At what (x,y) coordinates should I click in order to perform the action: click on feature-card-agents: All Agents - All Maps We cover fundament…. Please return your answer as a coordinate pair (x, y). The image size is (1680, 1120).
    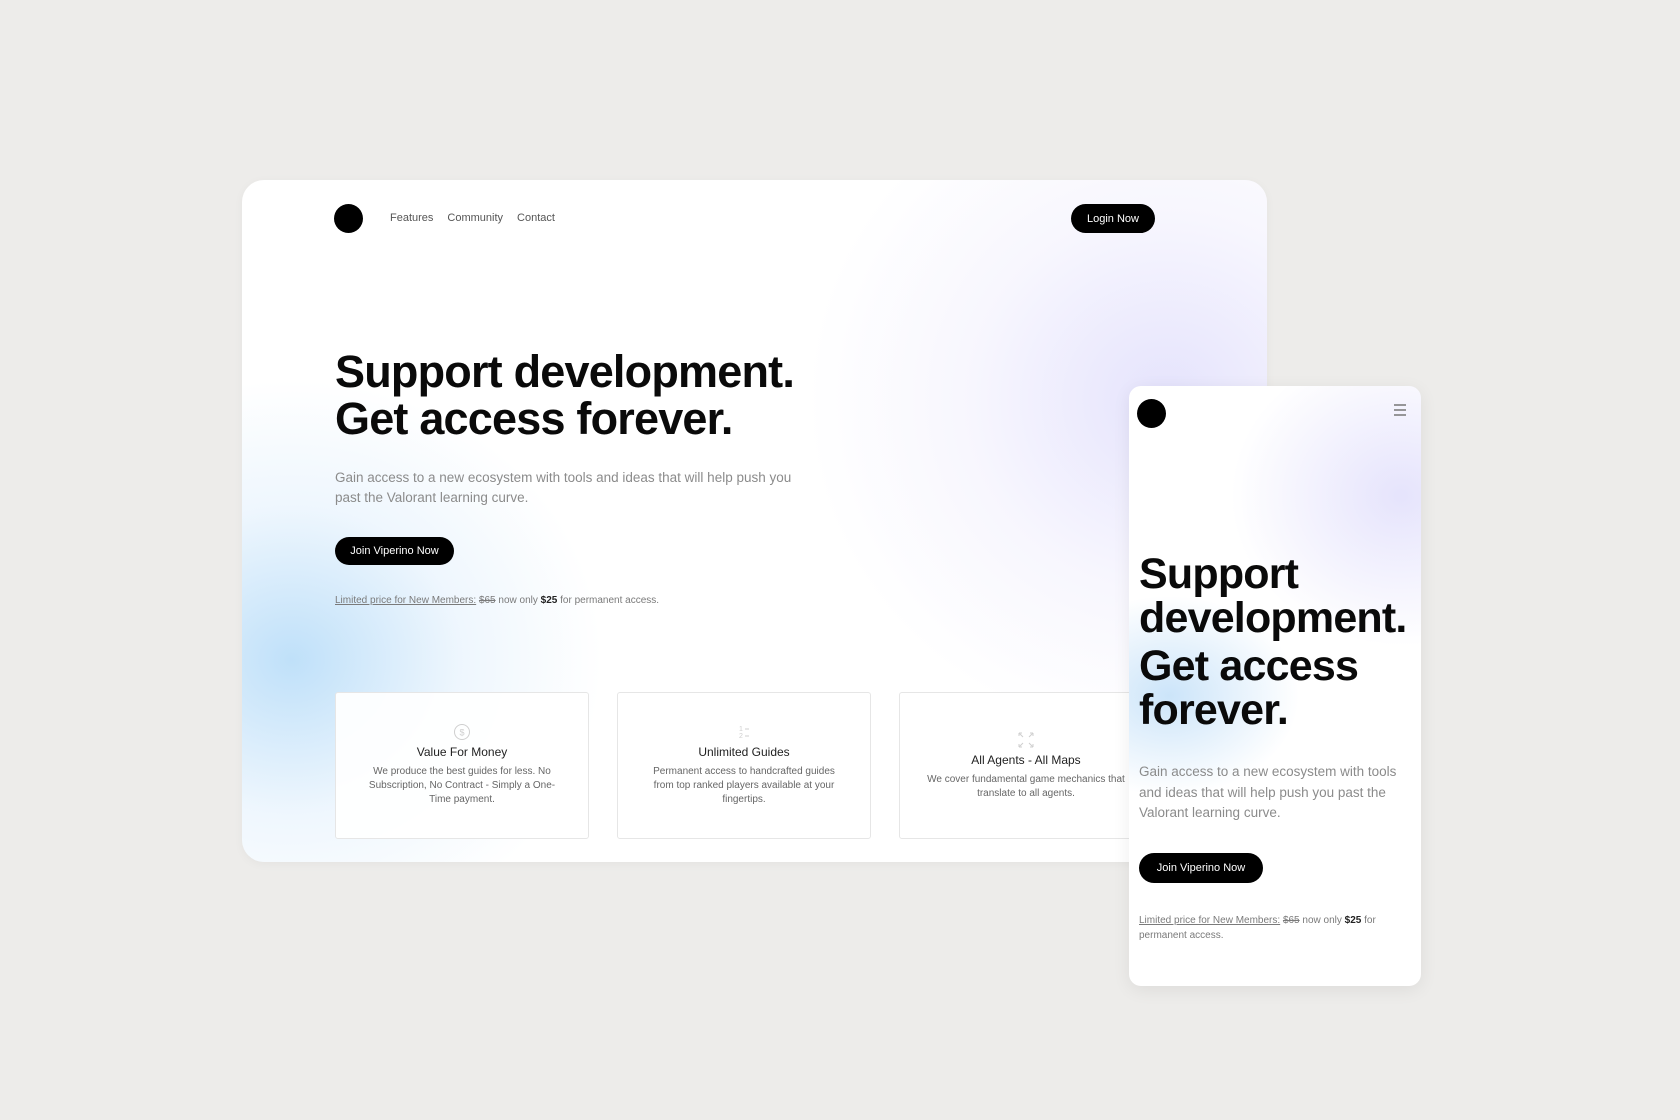
    Looking at the image, I should click on (1026, 765).